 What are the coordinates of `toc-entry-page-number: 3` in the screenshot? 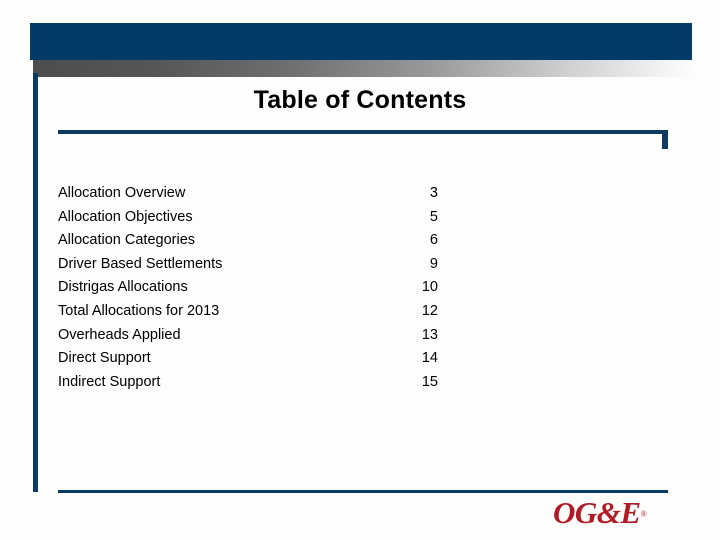 It's located at (433, 193).